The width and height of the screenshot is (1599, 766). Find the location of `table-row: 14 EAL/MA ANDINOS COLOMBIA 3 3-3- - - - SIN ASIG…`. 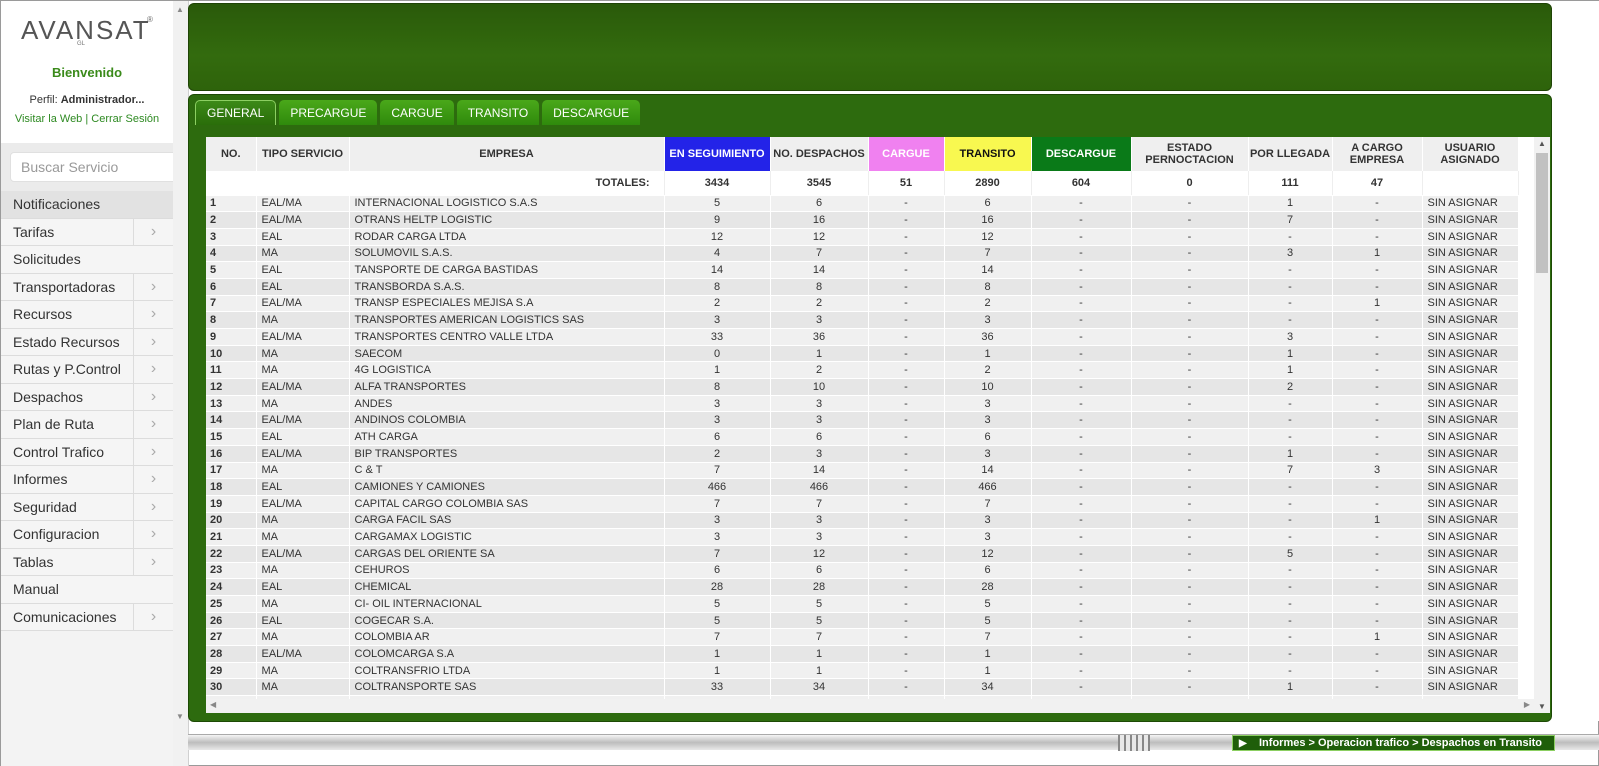

table-row: 14 EAL/MA ANDINOS COLOMBIA 3 3-3- - - - SIN ASIG… is located at coordinates (862, 420).